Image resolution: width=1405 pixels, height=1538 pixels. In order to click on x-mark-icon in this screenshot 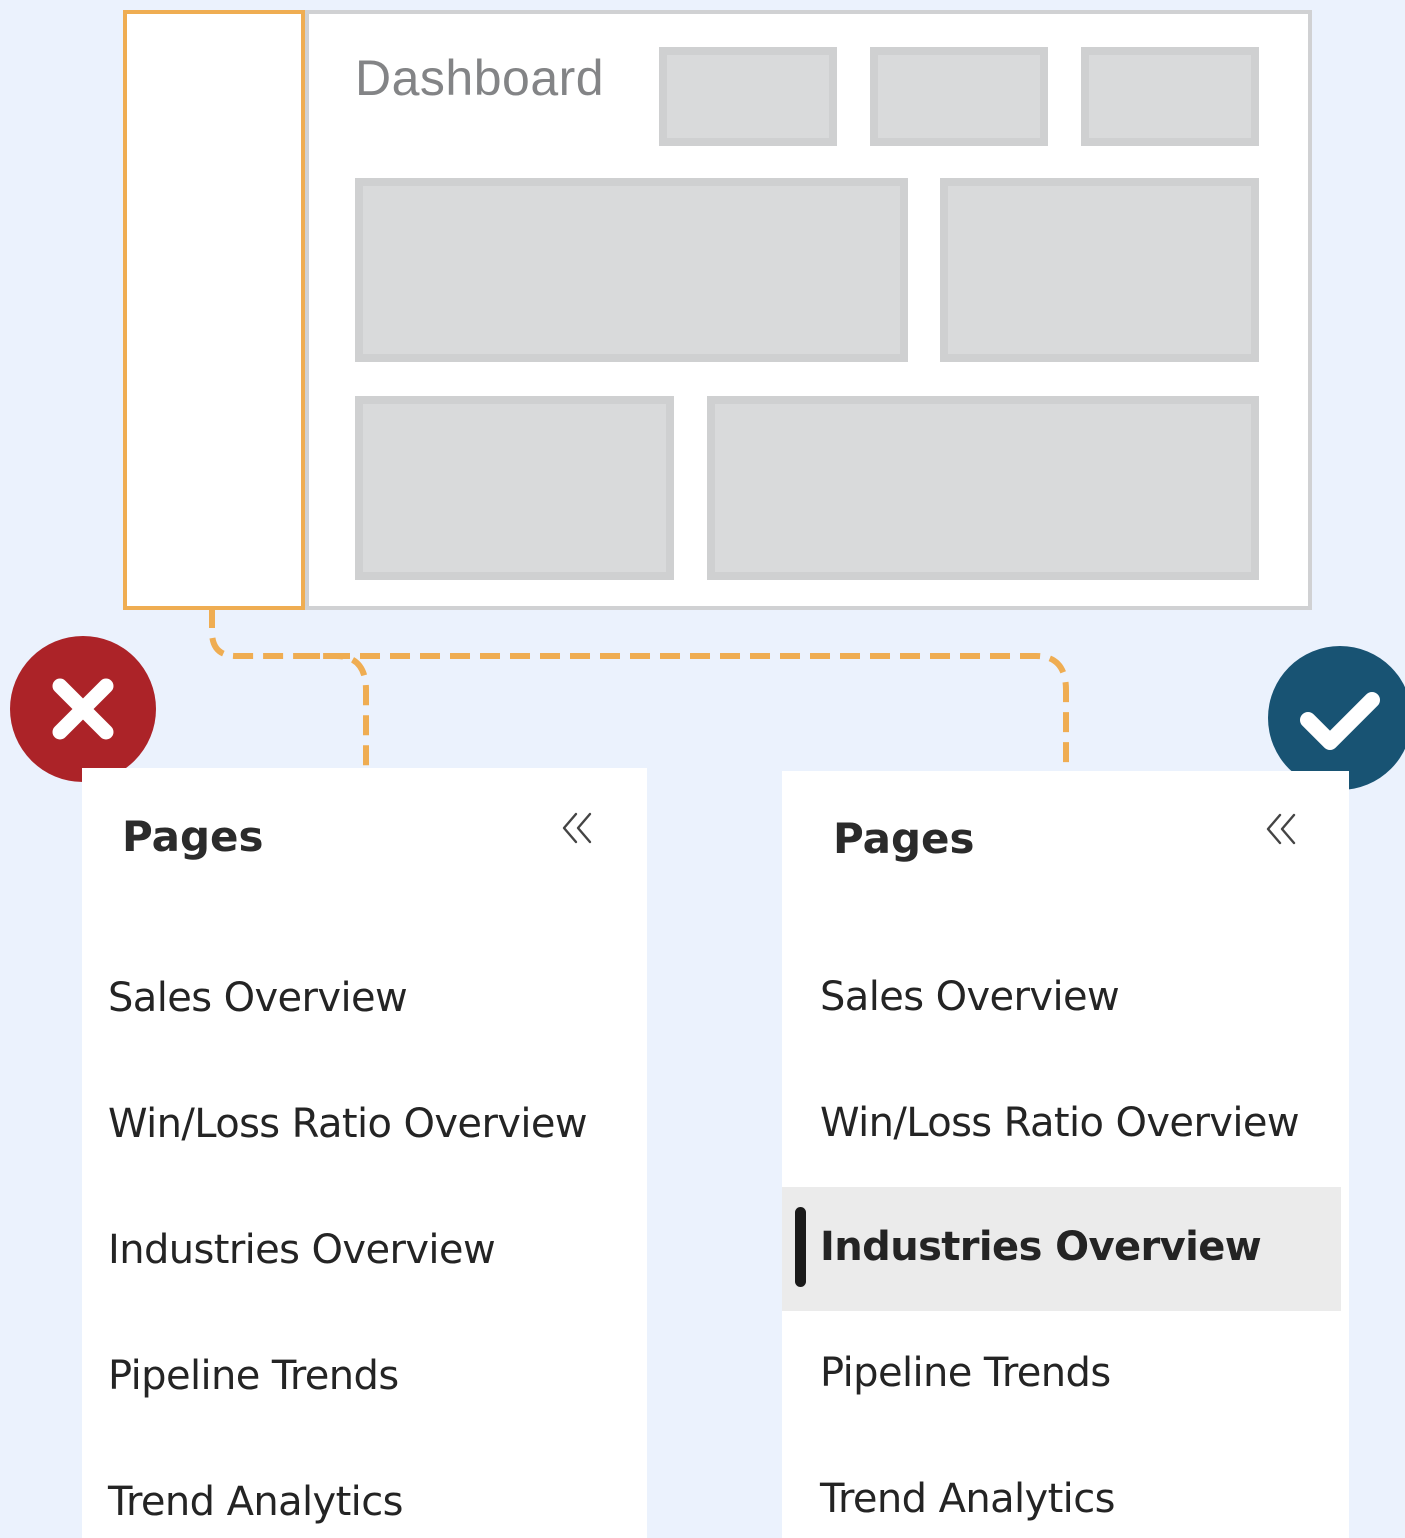, I will do `click(83, 709)`.